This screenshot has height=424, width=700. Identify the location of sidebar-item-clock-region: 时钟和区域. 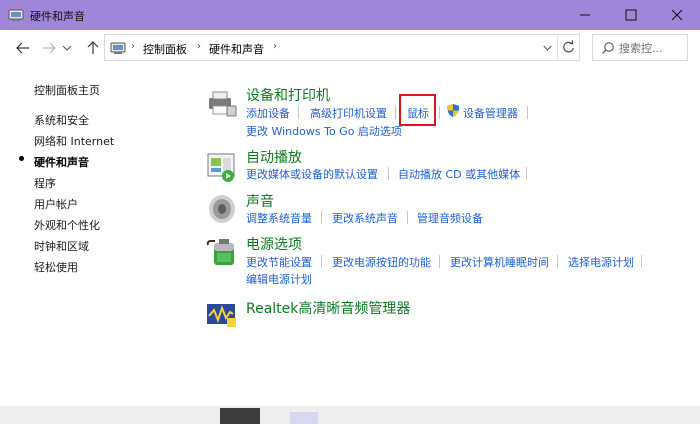
(61, 246).